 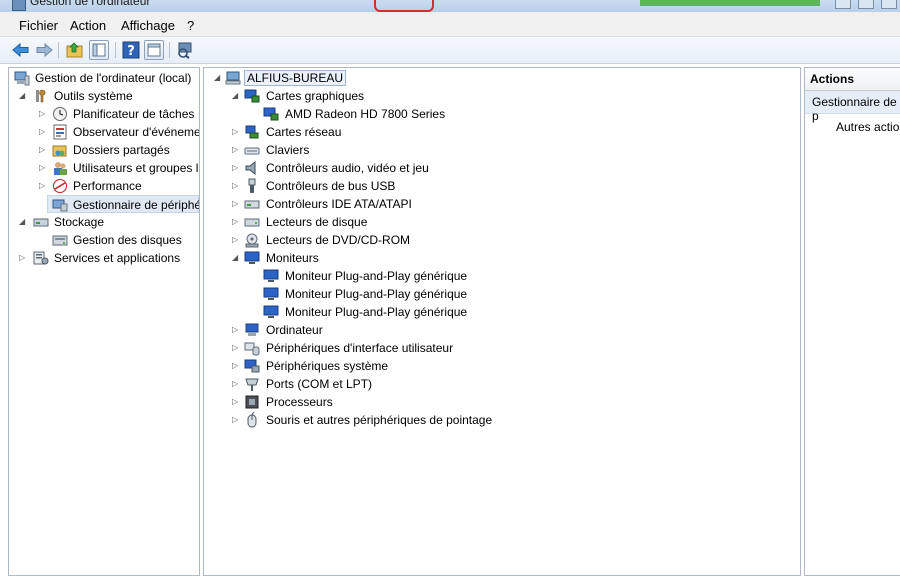 What do you see at coordinates (104, 96) in the screenshot?
I see `tree-item-outils-systeme: ◢ Outils système` at bounding box center [104, 96].